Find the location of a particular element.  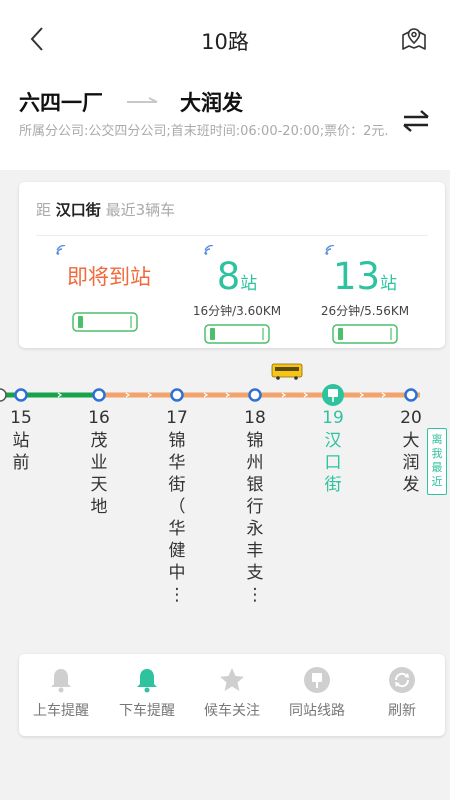

station-number: 19 is located at coordinates (333, 418).